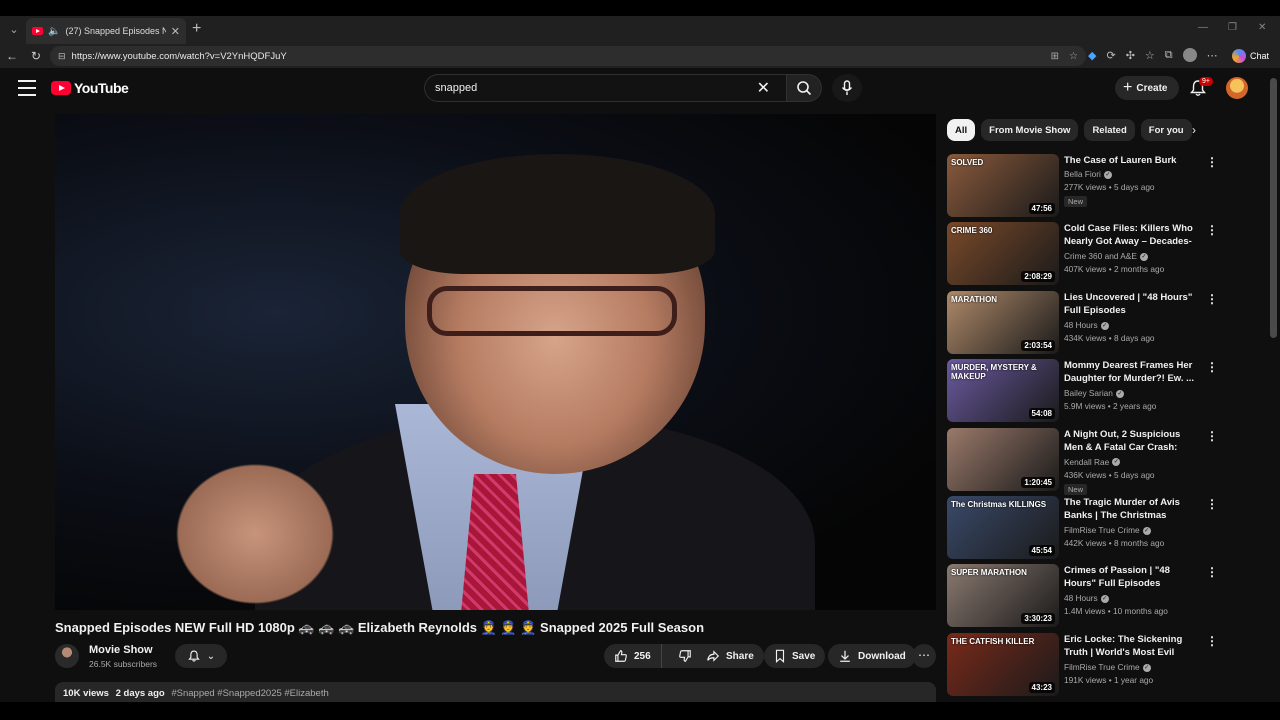 The width and height of the screenshot is (1280, 720). I want to click on subscription-bell-button: ⌄, so click(201, 656).